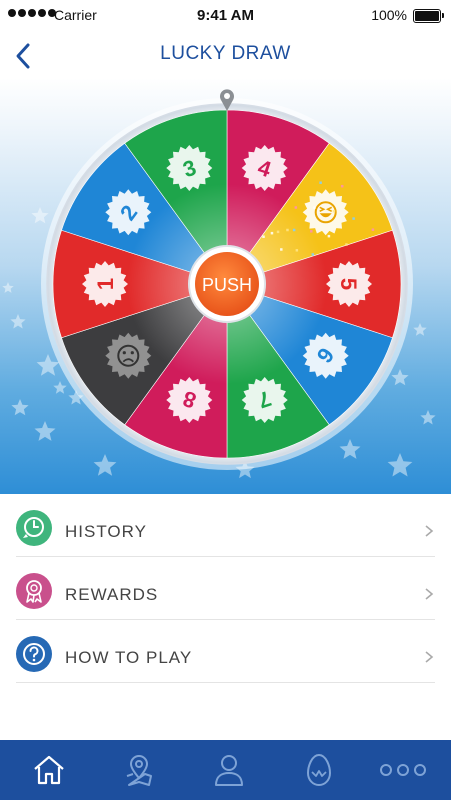  I want to click on user-icon, so click(229, 770).